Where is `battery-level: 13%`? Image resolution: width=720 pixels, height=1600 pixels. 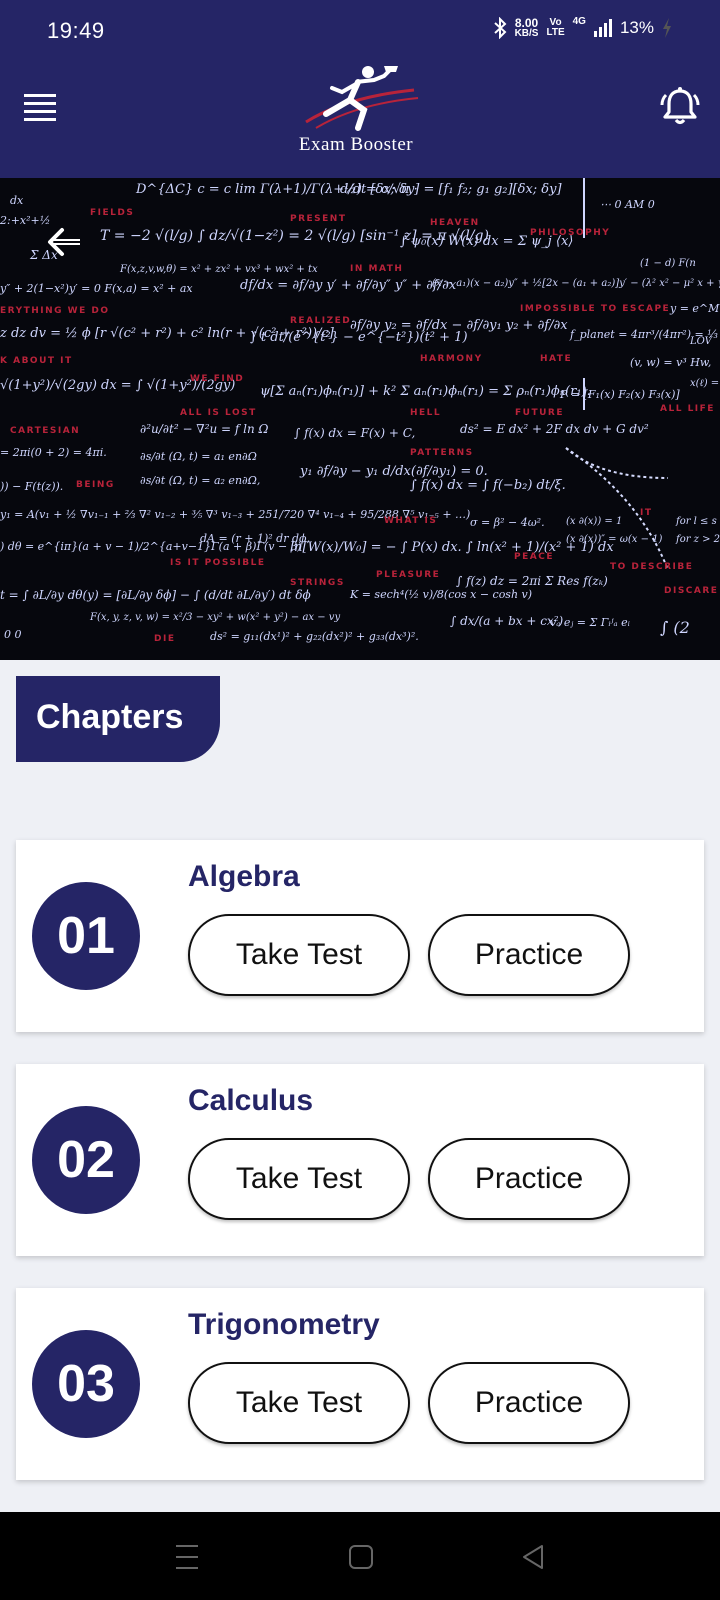 battery-level: 13% is located at coordinates (636, 27).